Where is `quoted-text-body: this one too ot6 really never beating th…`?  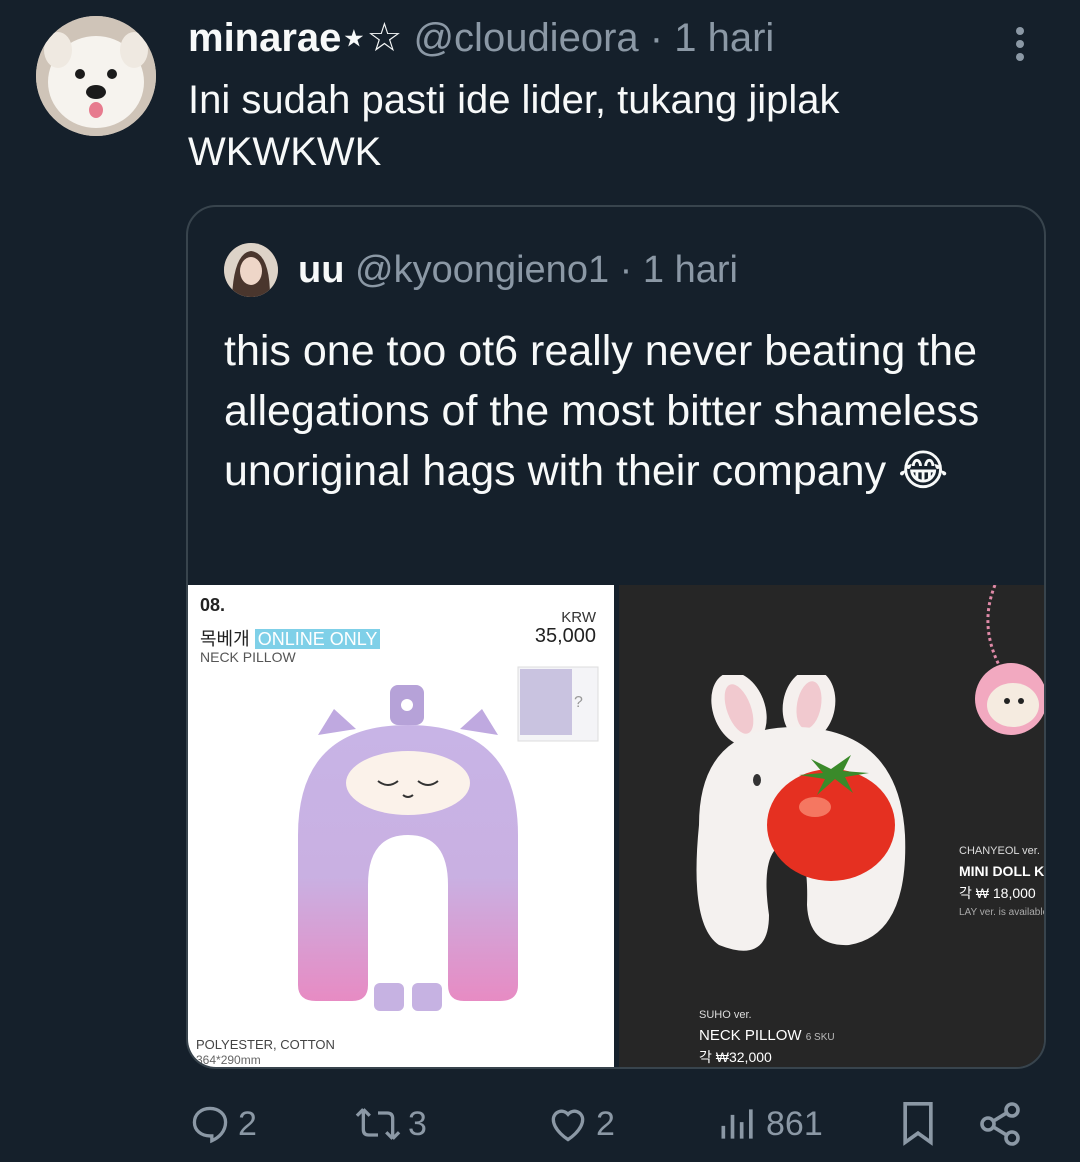
quoted-text-body: this one too ot6 really never beating th… is located at coordinates (602, 411).